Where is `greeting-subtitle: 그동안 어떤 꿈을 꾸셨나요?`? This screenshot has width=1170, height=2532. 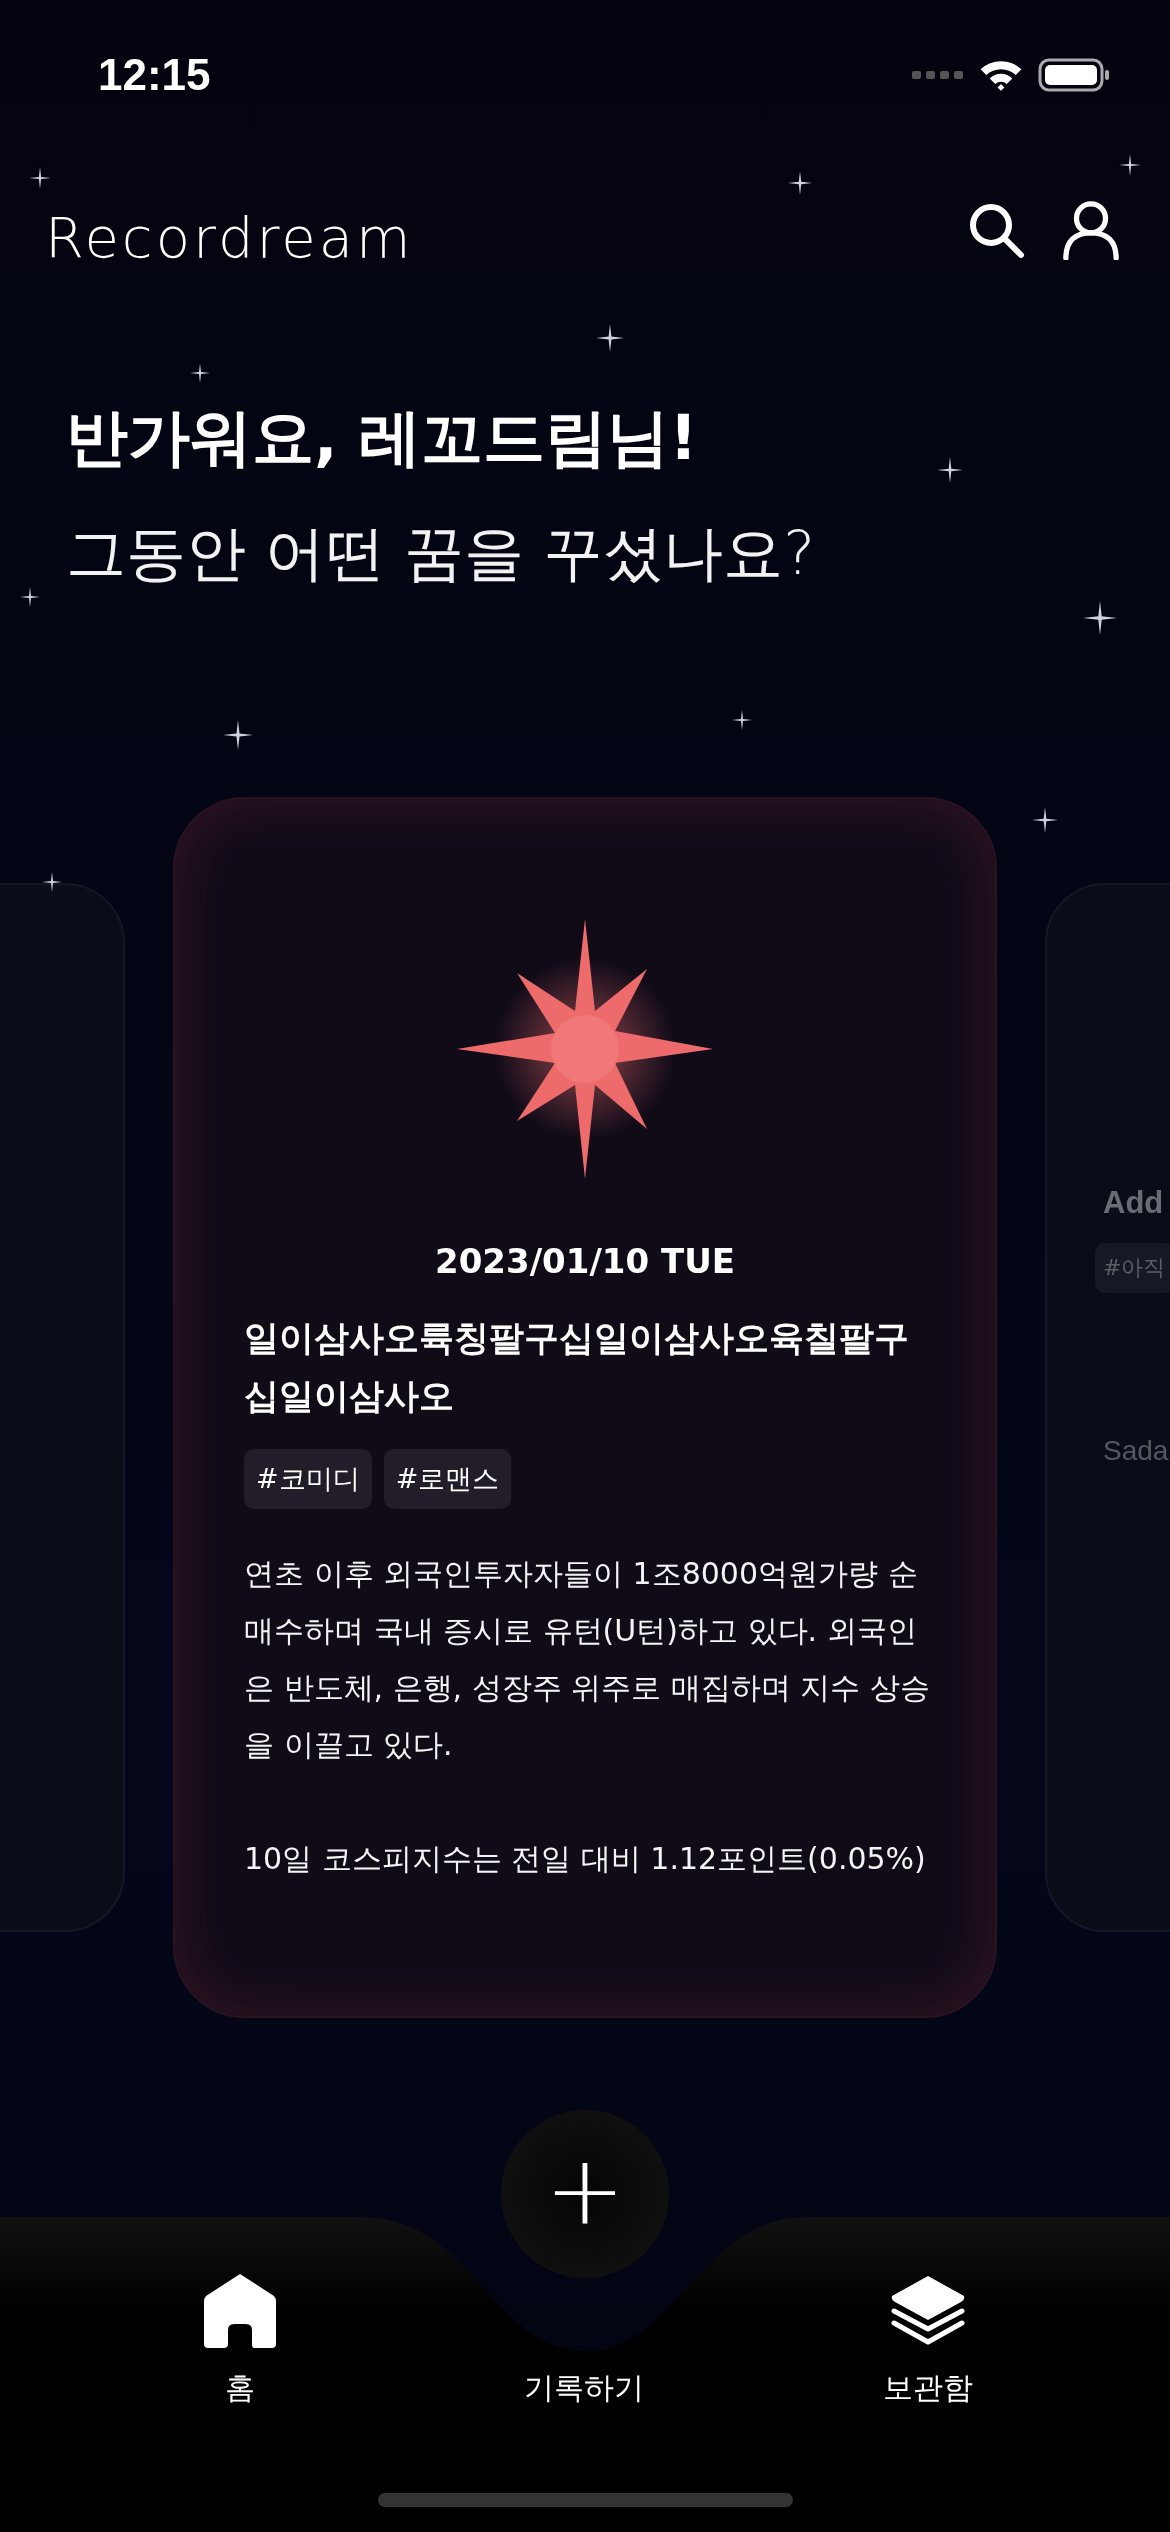 greeting-subtitle: 그동안 어떤 꿈을 꾸셨나요? is located at coordinates (441, 553).